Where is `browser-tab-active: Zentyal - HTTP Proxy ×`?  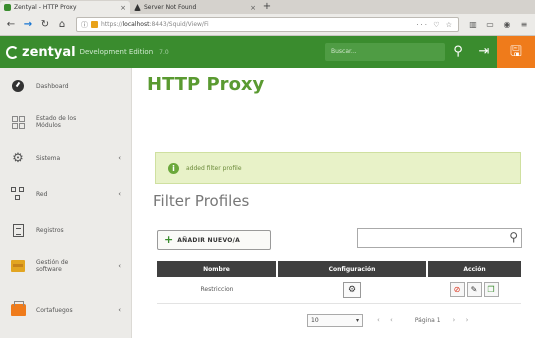 browser-tab-active: Zentyal - HTTP Proxy × is located at coordinates (65, 7).